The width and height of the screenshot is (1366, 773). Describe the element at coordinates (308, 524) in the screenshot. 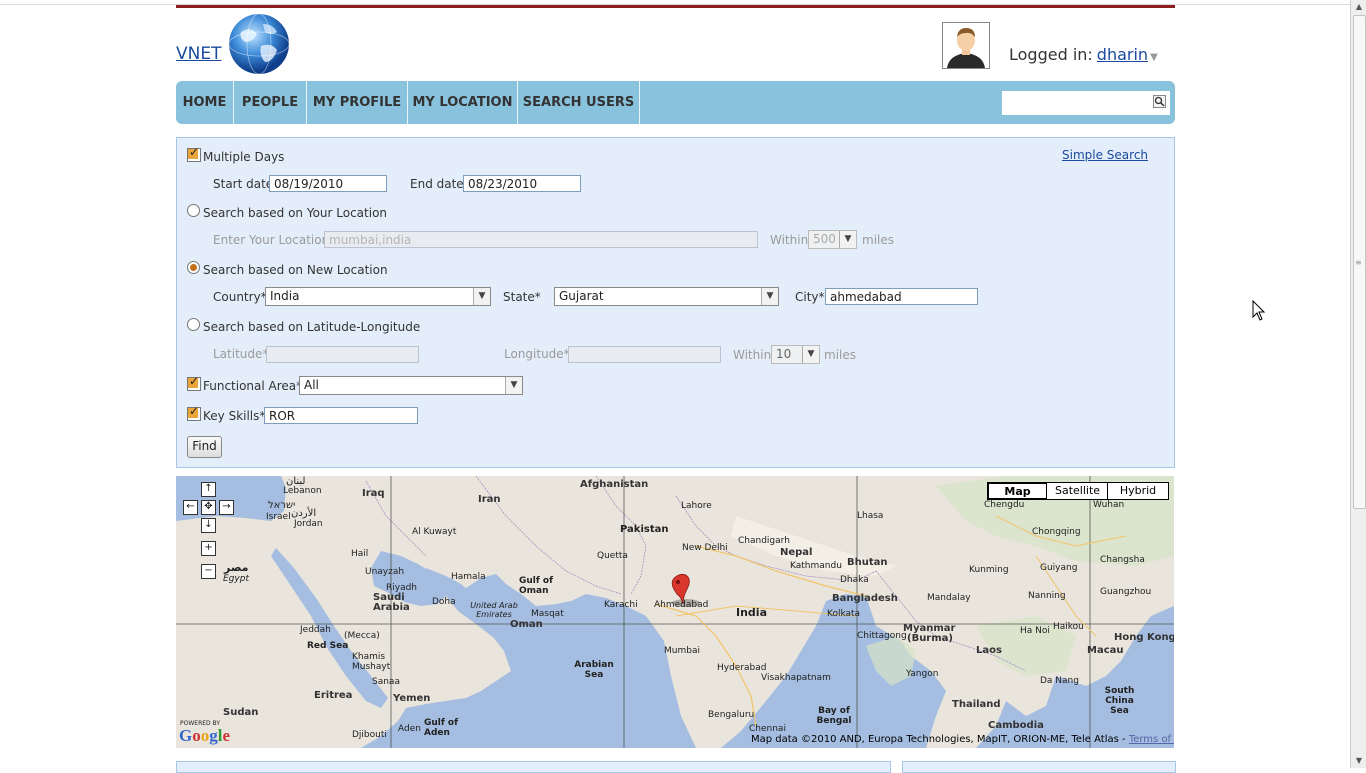

I see `map-label: Jordan` at that location.